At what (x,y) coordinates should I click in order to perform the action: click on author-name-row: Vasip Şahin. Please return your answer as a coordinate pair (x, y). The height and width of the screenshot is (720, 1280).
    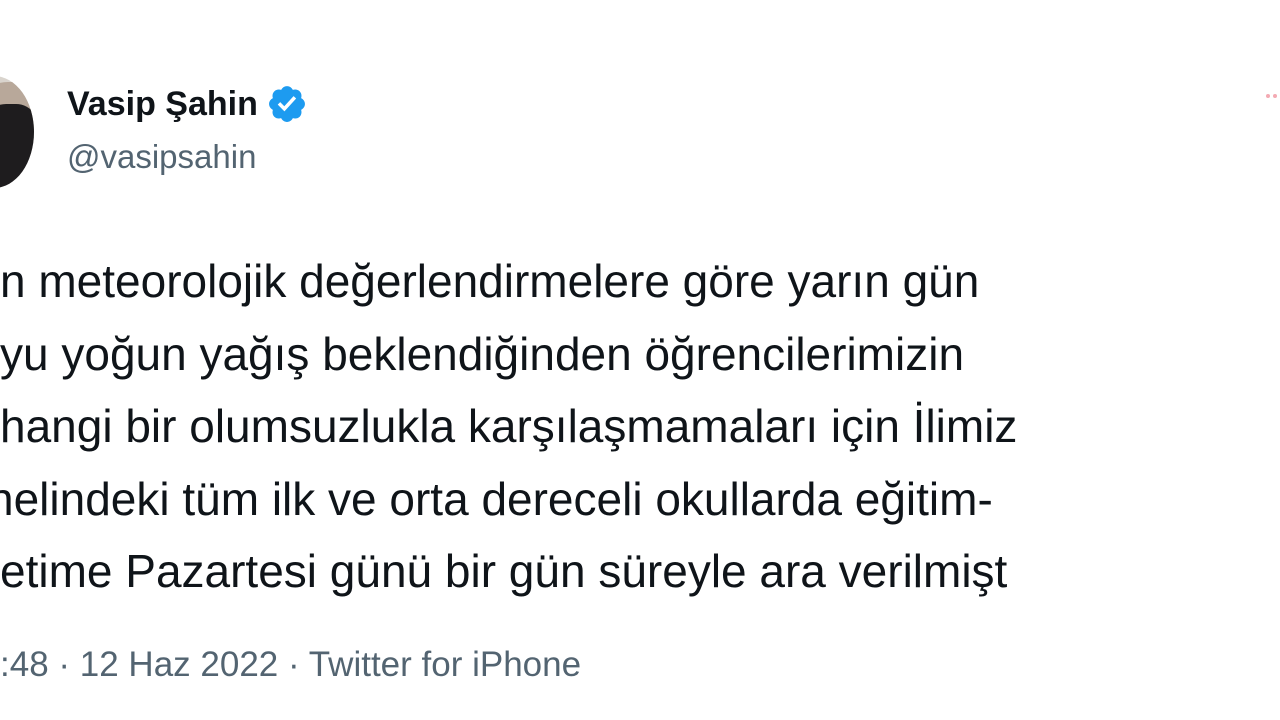
    Looking at the image, I should click on (187, 104).